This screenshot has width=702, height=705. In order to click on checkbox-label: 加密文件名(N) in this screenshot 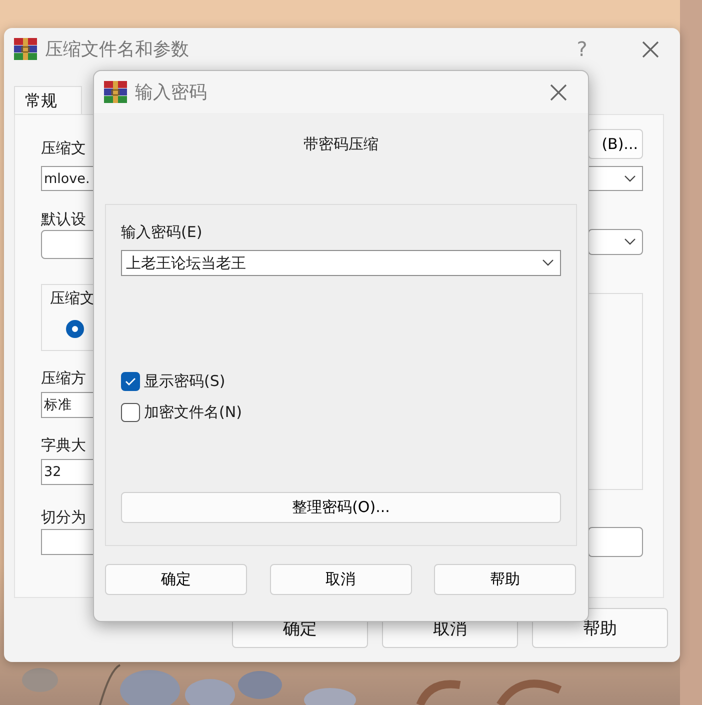, I will do `click(193, 412)`.